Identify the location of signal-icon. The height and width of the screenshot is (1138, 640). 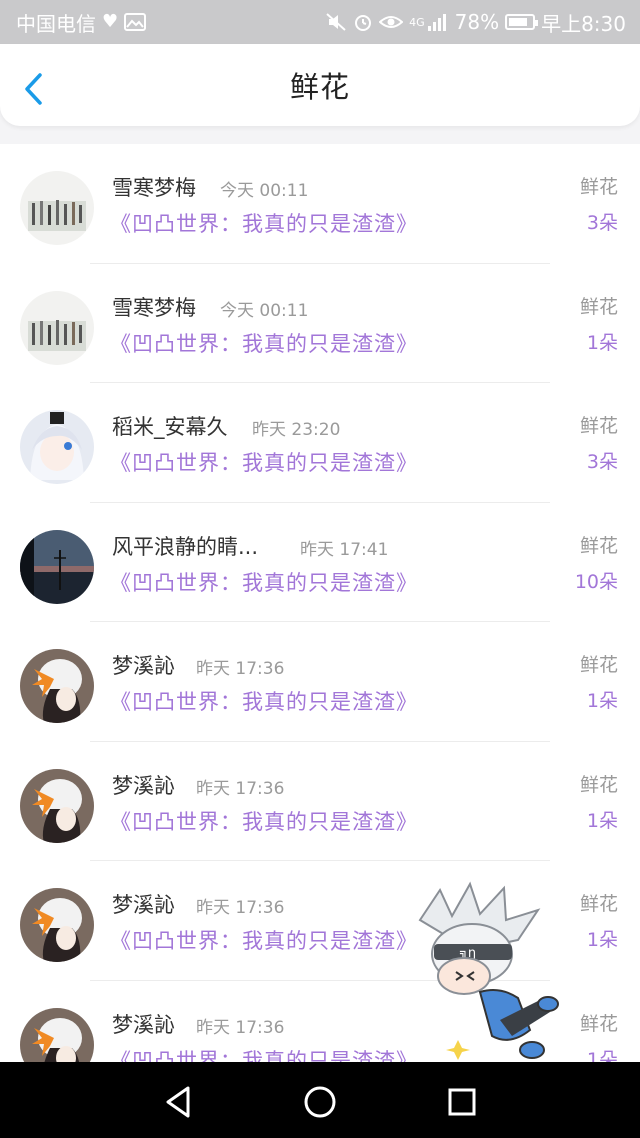
(436, 22).